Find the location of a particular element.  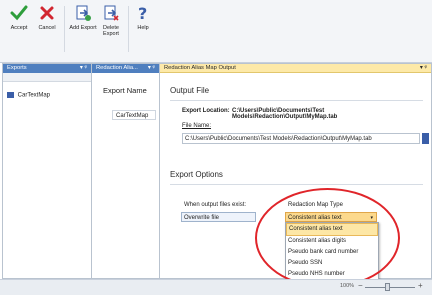

map-icon is located at coordinates (10, 95).